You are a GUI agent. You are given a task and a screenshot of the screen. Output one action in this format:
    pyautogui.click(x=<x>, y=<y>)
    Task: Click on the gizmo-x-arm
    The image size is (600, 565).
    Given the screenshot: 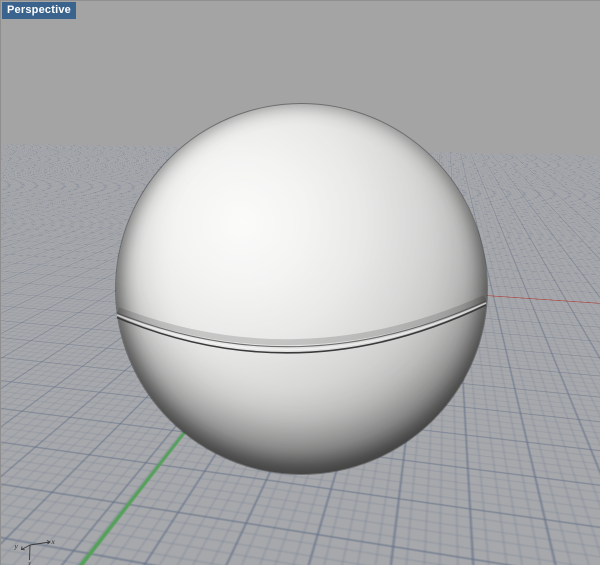 What is the action you would take?
    pyautogui.click(x=40, y=543)
    